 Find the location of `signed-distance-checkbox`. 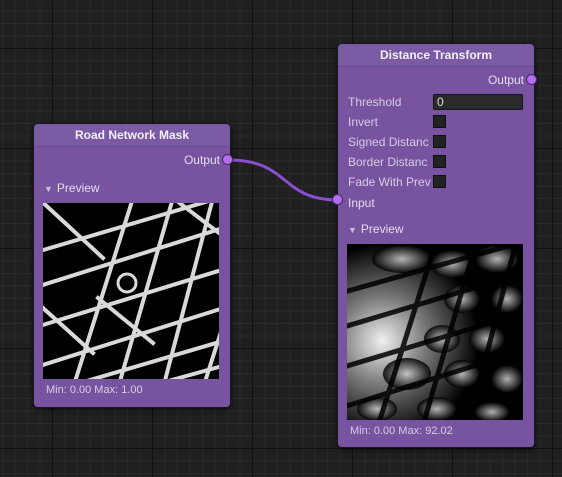

signed-distance-checkbox is located at coordinates (439, 141).